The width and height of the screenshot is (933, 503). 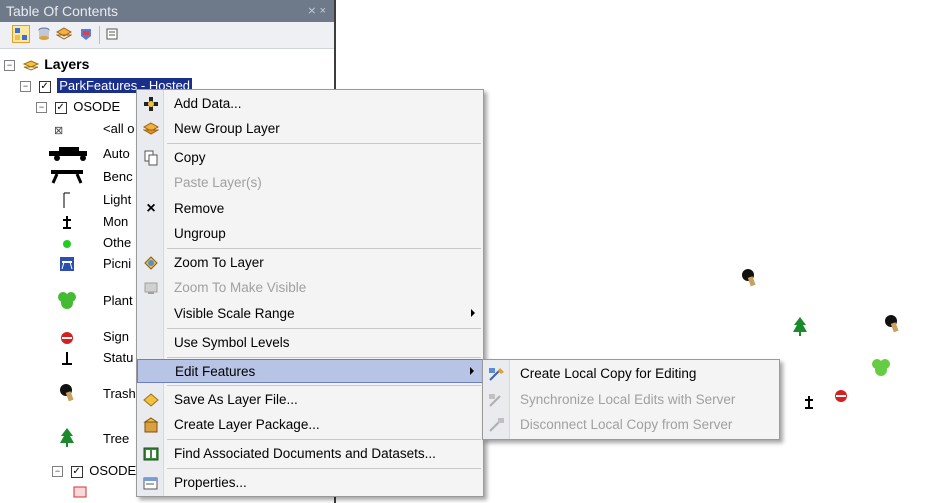 What do you see at coordinates (151, 158) in the screenshot?
I see `copy-icon` at bounding box center [151, 158].